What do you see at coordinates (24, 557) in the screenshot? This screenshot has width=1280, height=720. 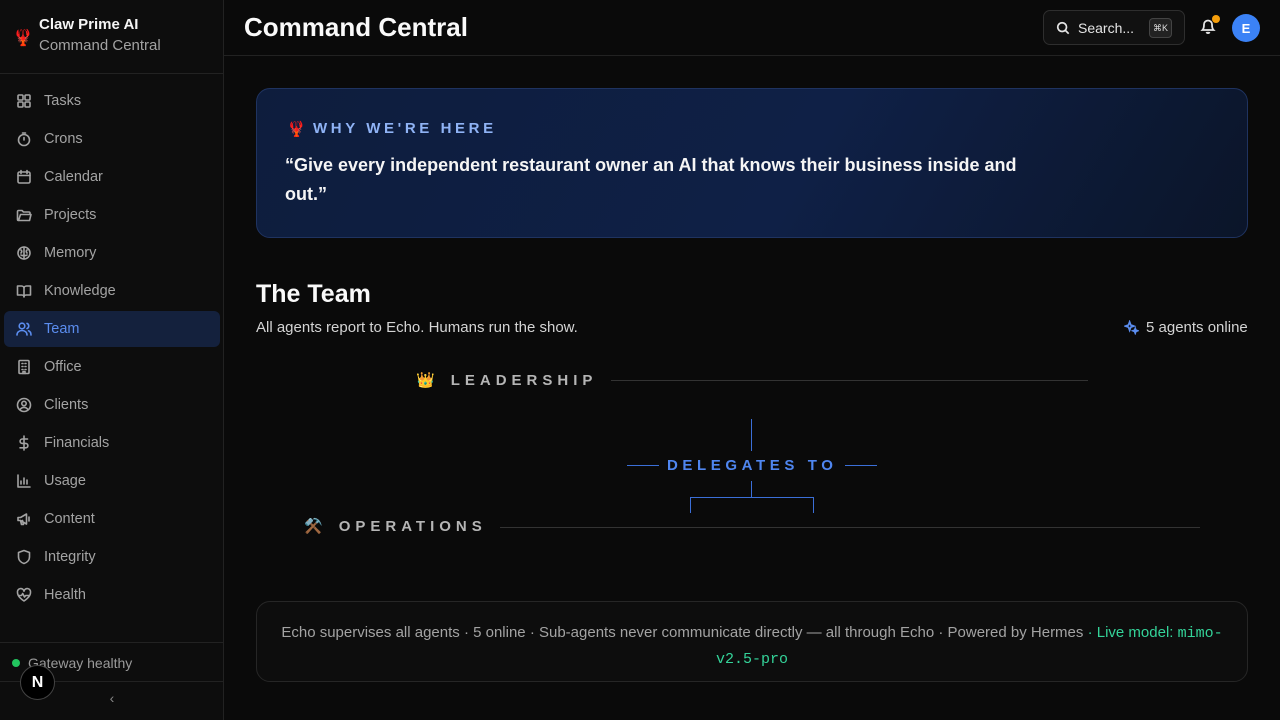 I see `shield-icon` at bounding box center [24, 557].